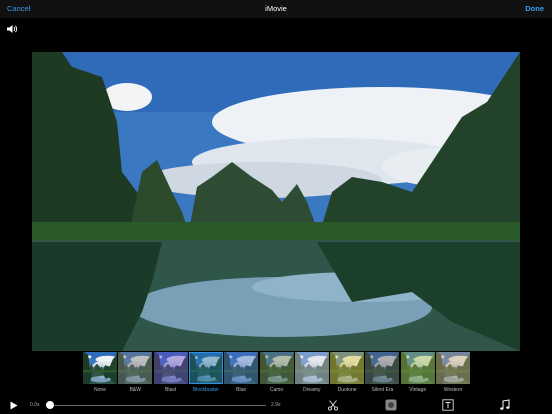  I want to click on end-time: 2.9s, so click(276, 405).